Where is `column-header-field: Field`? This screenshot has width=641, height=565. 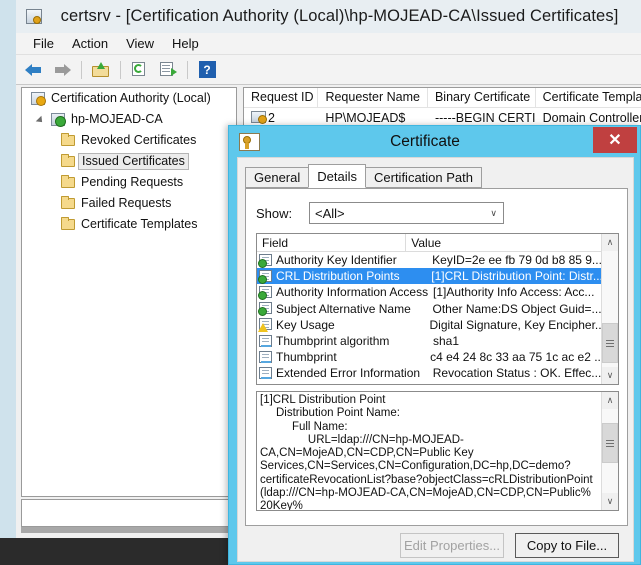
column-header-field: Field is located at coordinates (332, 242).